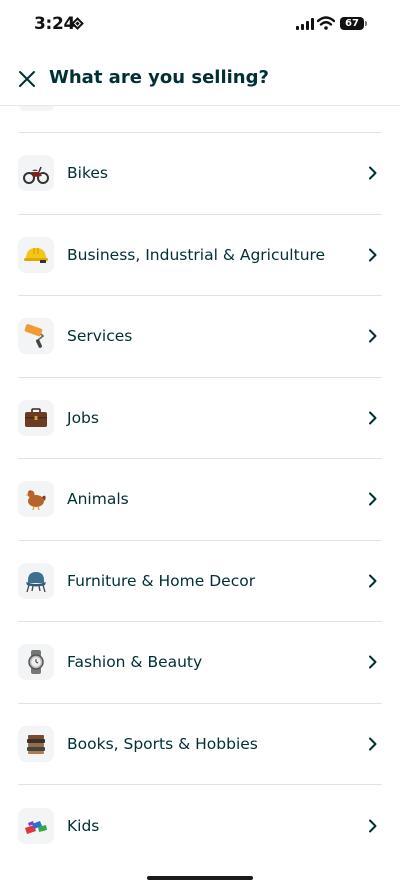 Image resolution: width=400 pixels, height=888 pixels. I want to click on page-title: What are you selling?, so click(159, 77).